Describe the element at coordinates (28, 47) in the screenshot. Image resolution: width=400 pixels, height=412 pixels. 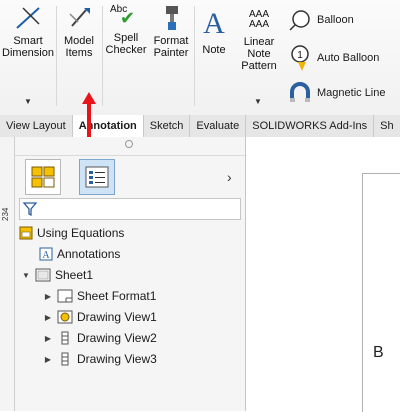
I see `smart-dimension-label: Smart Dimension` at that location.